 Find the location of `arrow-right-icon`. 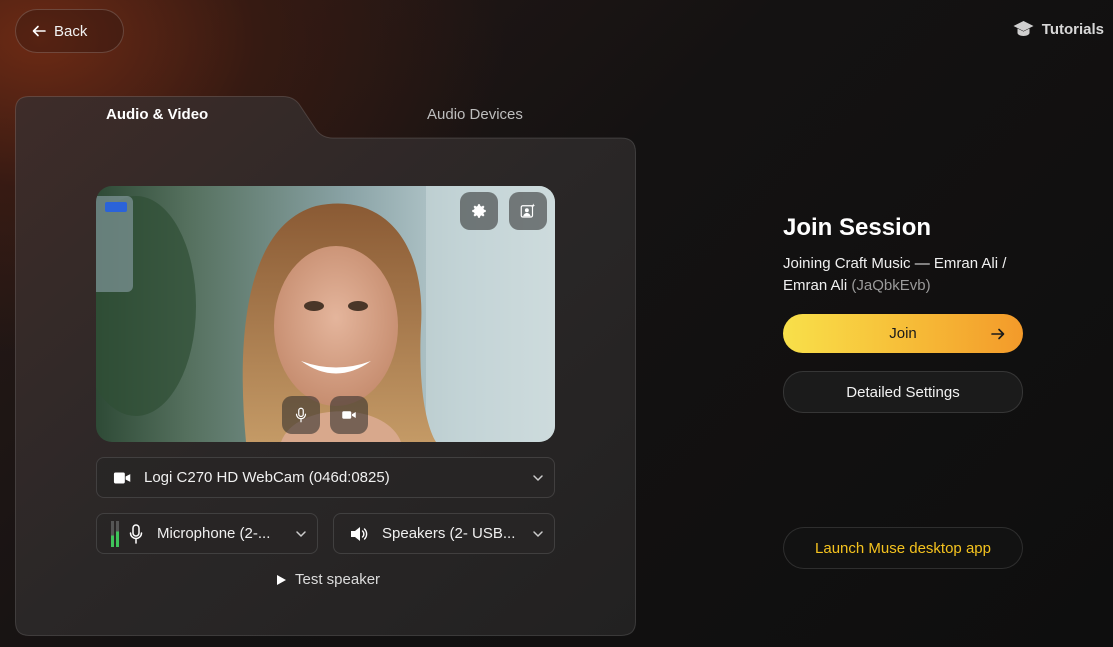

arrow-right-icon is located at coordinates (998, 334).